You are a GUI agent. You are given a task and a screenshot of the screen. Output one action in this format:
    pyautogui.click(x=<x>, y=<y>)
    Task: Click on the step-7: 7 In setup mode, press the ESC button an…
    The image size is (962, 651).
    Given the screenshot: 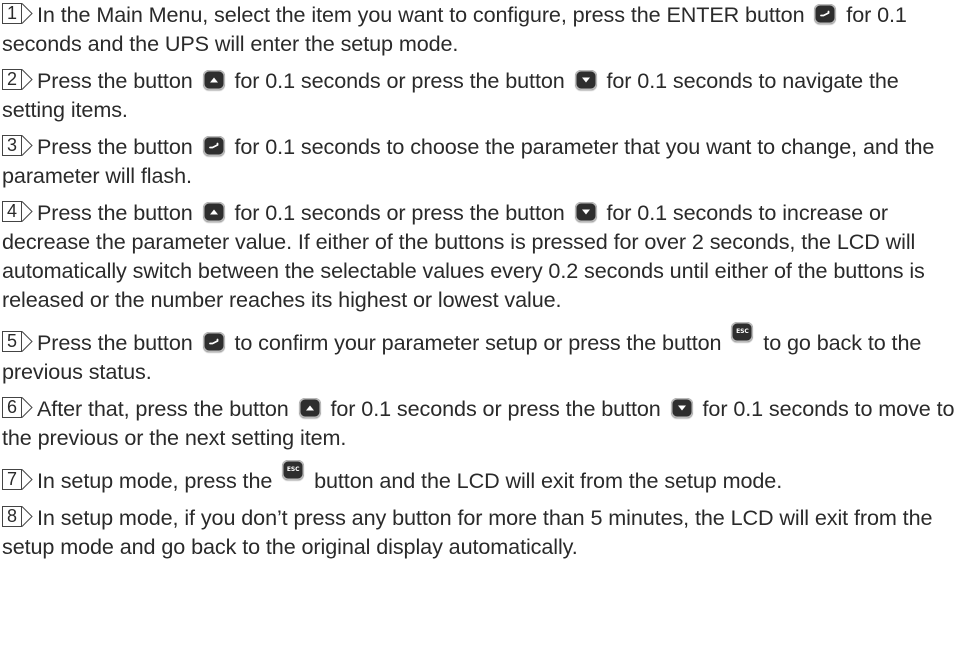 What is the action you would take?
    pyautogui.click(x=481, y=477)
    